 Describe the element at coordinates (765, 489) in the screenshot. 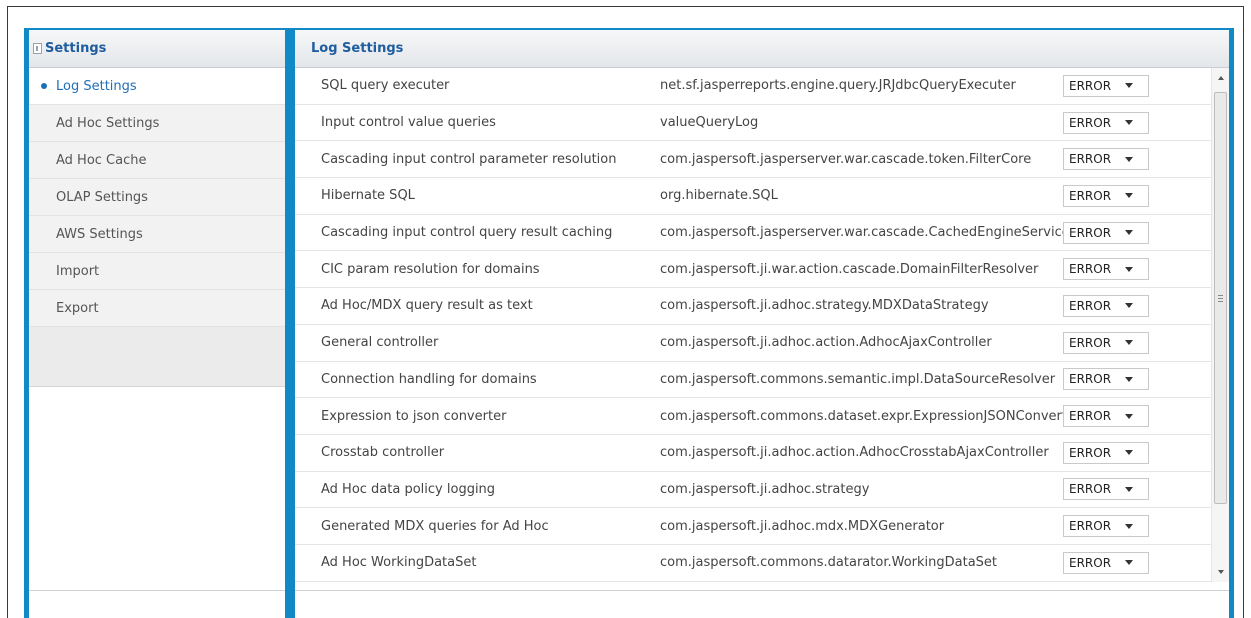

I see `logger-class-name: com.jaspersoft.ji.adhoc.strategy` at that location.